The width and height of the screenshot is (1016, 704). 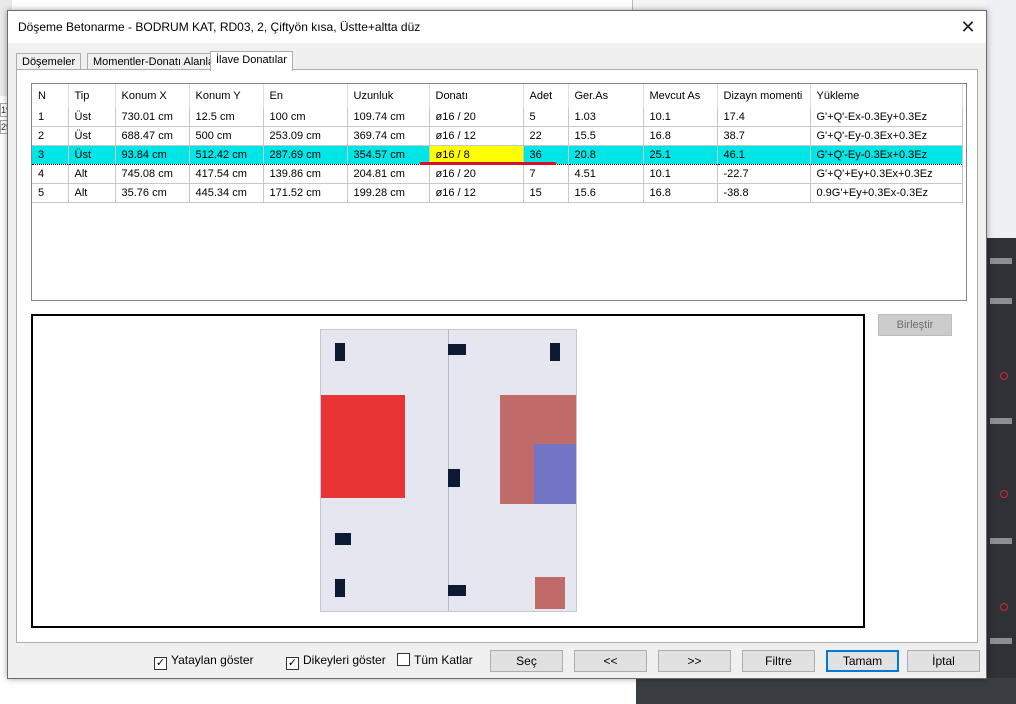 I want to click on table-cell: 745.08 cm, so click(x=152, y=174).